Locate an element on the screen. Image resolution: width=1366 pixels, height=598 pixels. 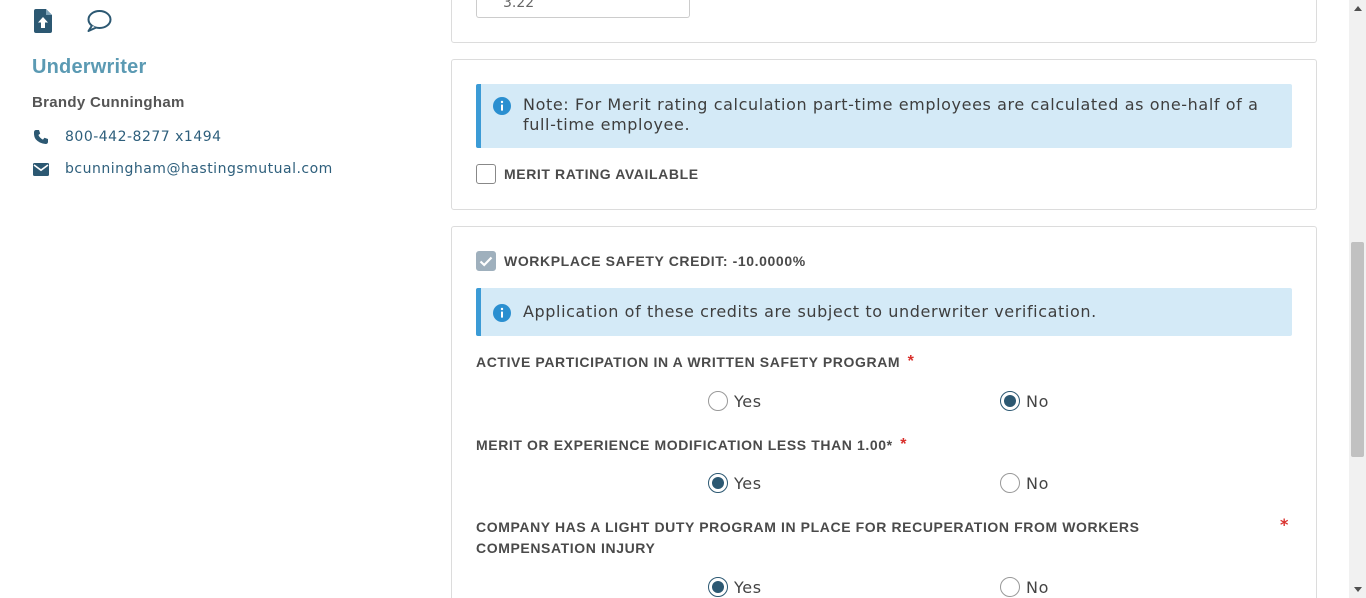
chat-bubble-icon is located at coordinates (99, 21).